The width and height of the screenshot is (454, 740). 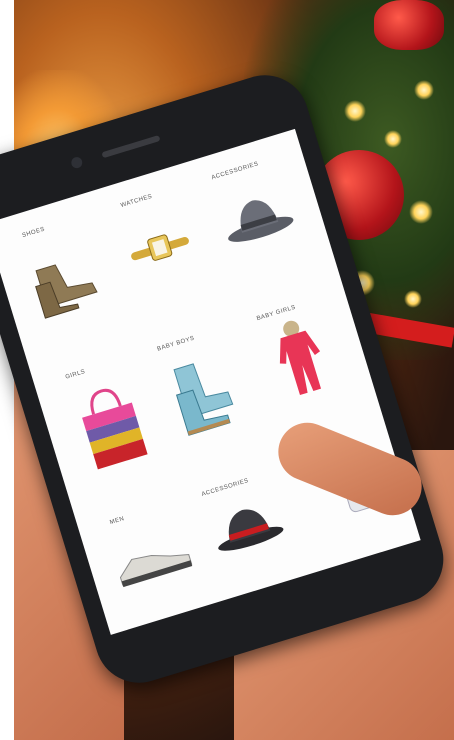 I want to click on category-label-baby-boys: BABY BOYS, so click(x=176, y=344).